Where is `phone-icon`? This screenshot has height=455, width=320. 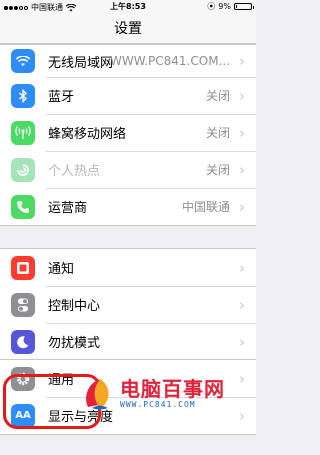 phone-icon is located at coordinates (23, 206).